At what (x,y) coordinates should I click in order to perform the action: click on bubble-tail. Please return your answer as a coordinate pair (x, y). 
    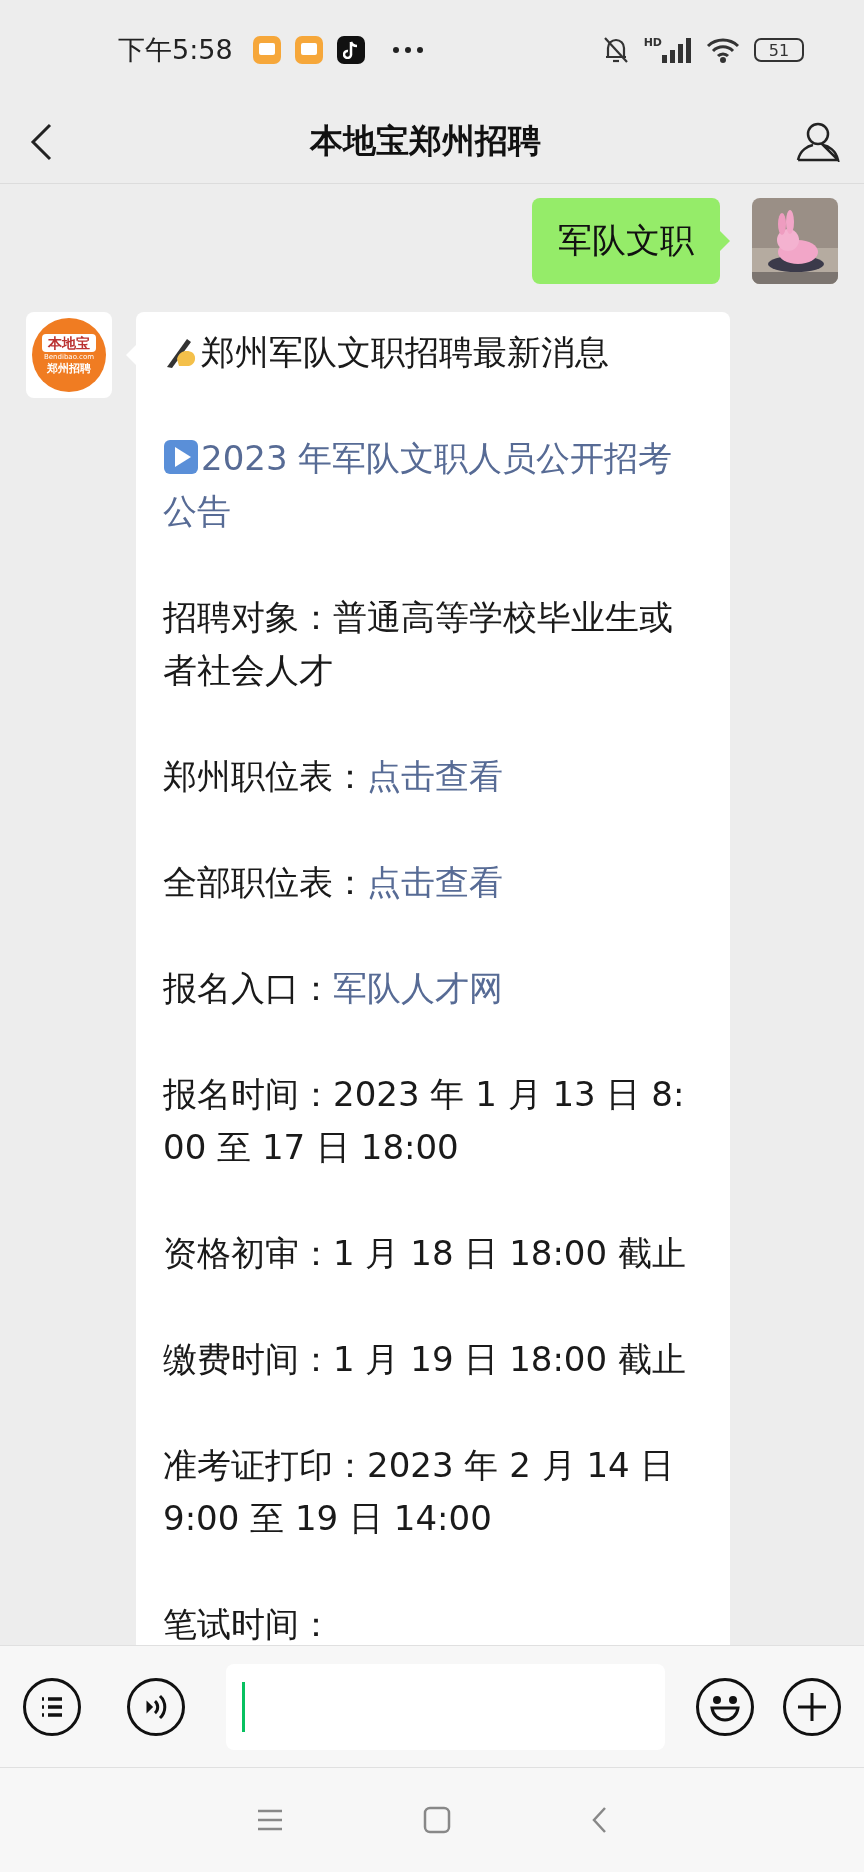
    Looking at the image, I should click on (725, 241).